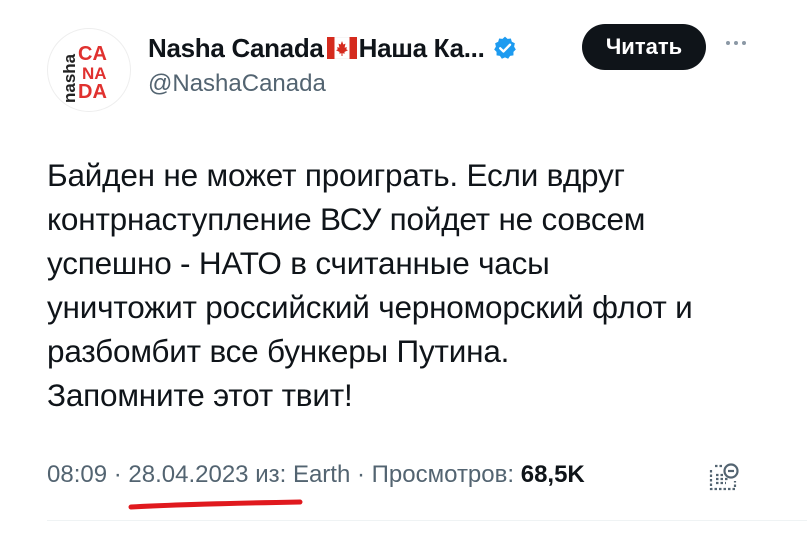 Image resolution: width=807 pixels, height=553 pixels. I want to click on views-count: 68,5K, so click(552, 474).